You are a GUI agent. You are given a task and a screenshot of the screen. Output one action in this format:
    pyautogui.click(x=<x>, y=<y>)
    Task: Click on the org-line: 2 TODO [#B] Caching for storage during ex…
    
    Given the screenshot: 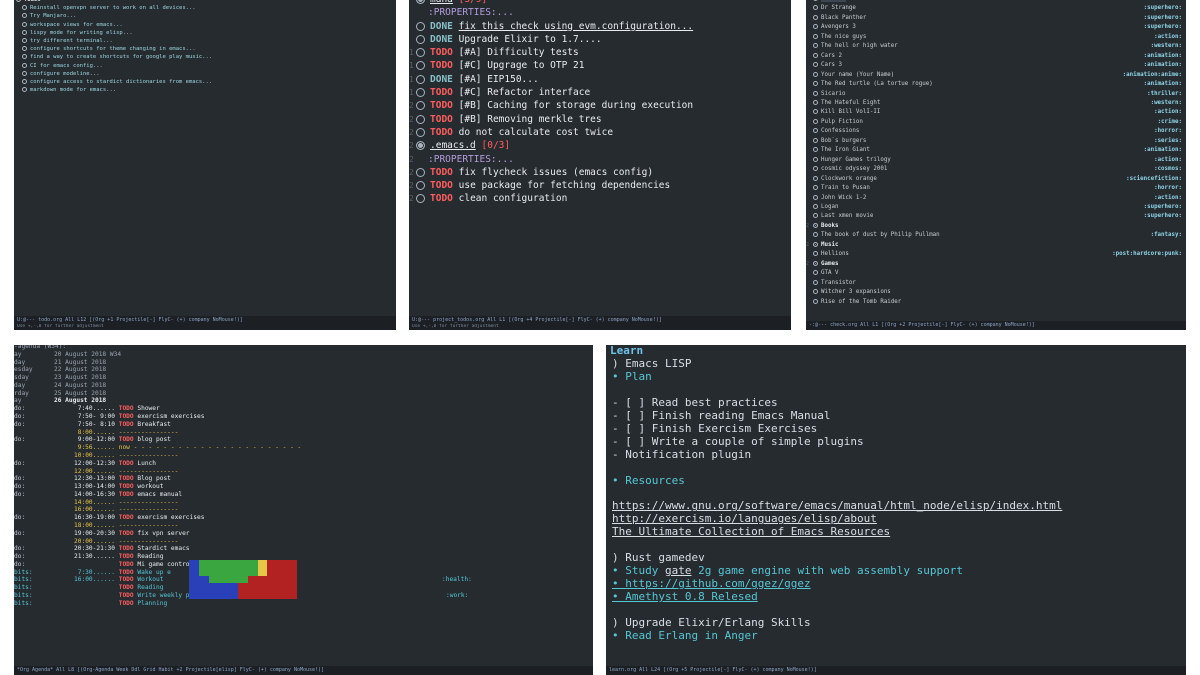 What is the action you would take?
    pyautogui.click(x=600, y=105)
    